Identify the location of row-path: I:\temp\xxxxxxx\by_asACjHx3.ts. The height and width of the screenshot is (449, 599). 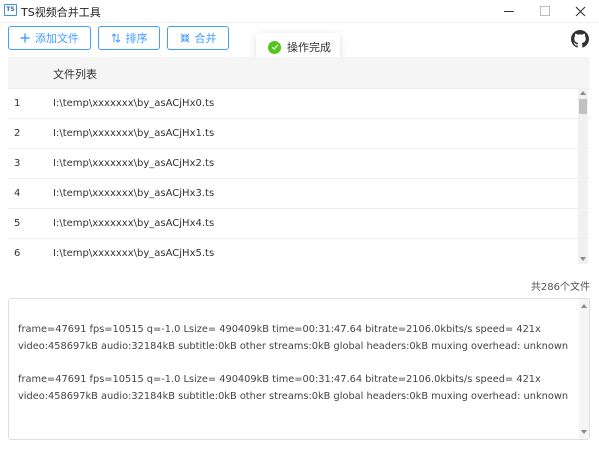
(134, 193).